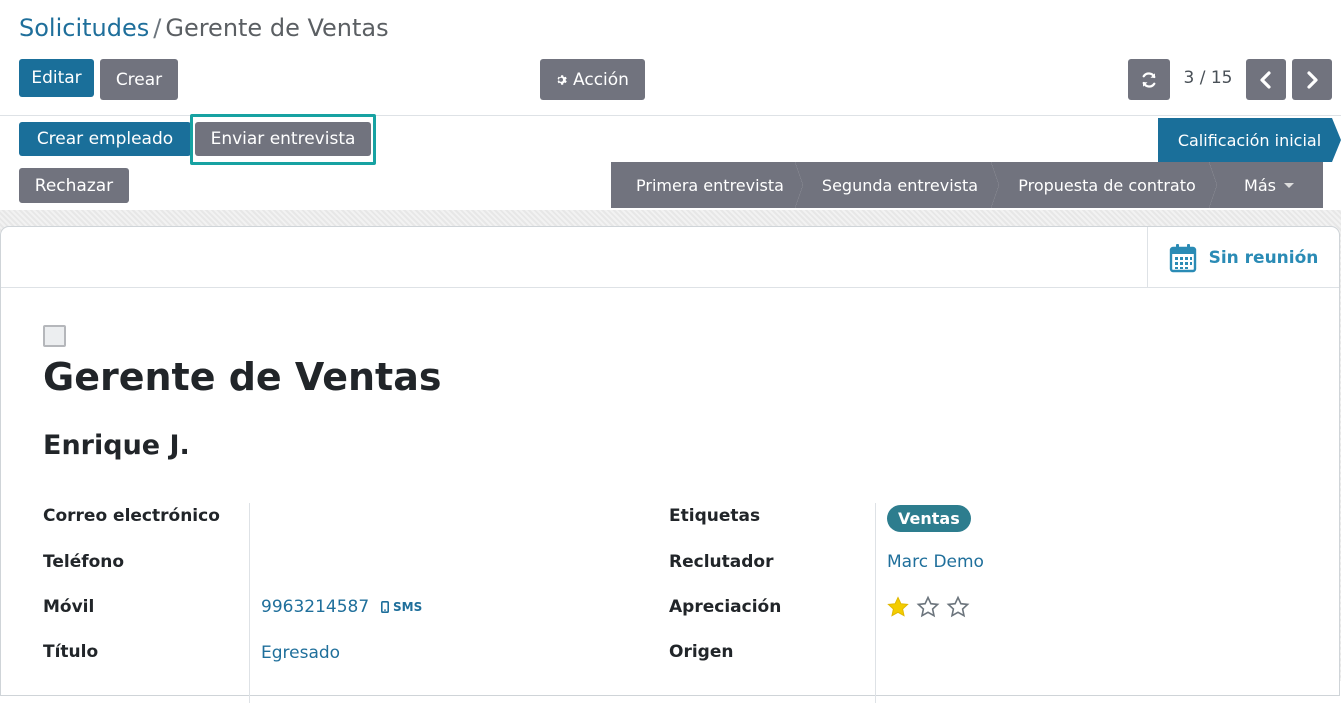 The width and height of the screenshot is (1341, 703). I want to click on sms-button: SMS, so click(401, 607).